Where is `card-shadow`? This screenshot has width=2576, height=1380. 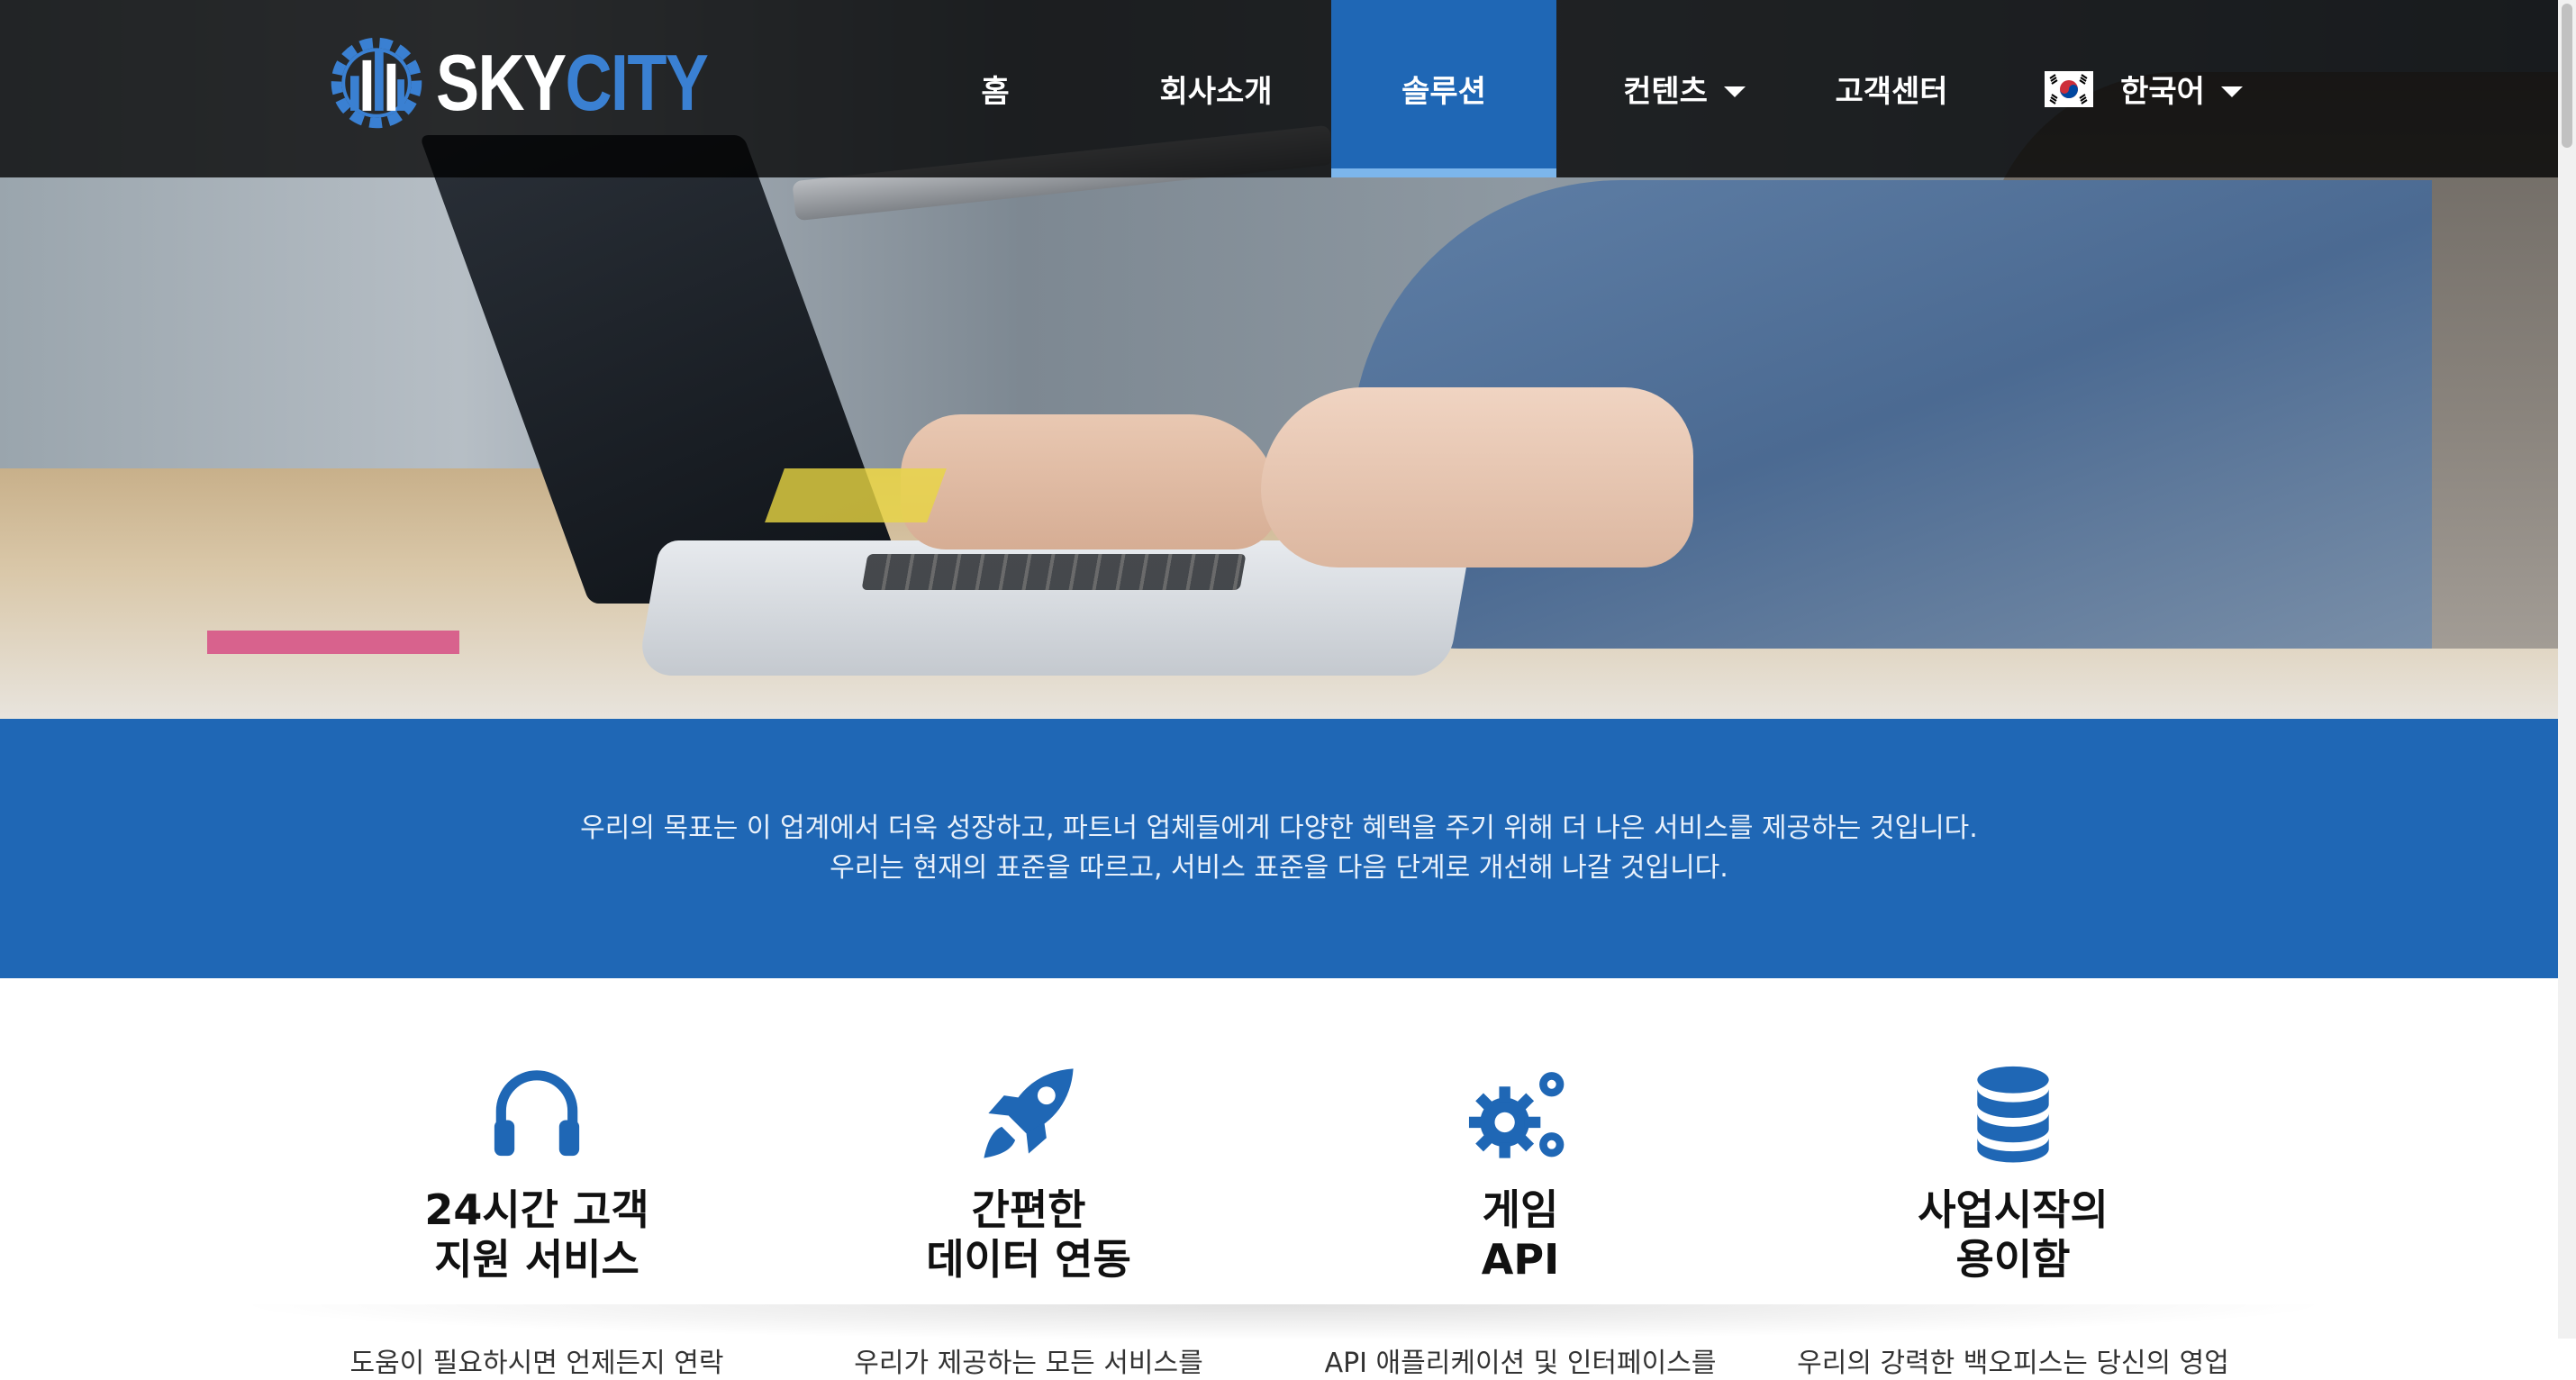
card-shadow is located at coordinates (1283, 1322).